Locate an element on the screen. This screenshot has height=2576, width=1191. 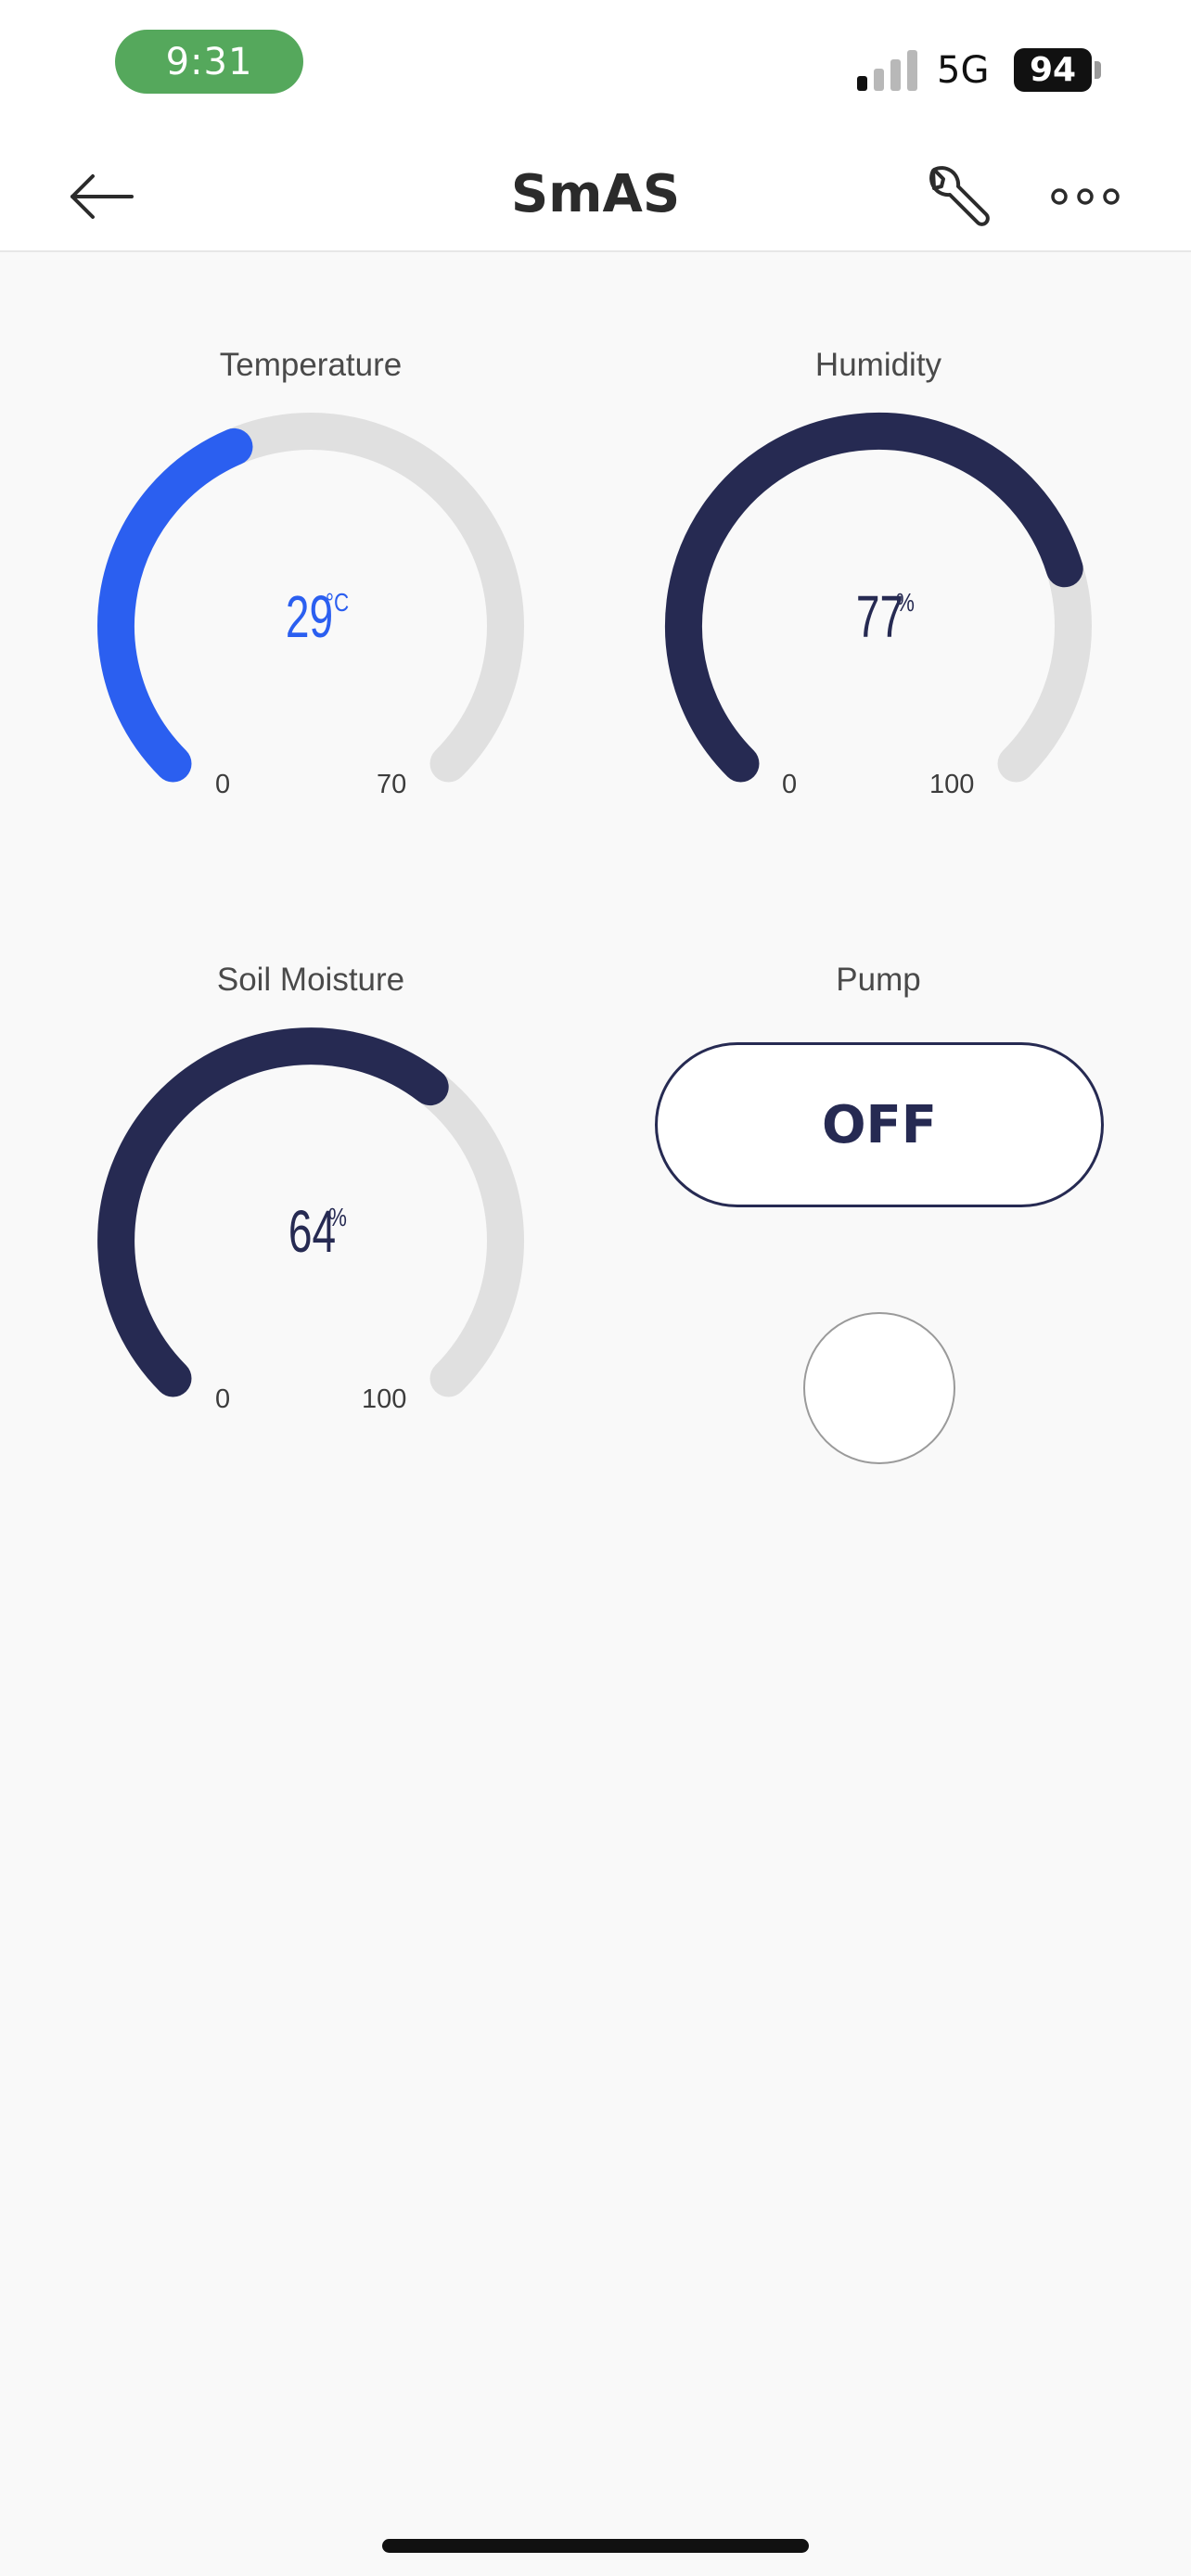
temperature-min: 0 is located at coordinates (223, 784).